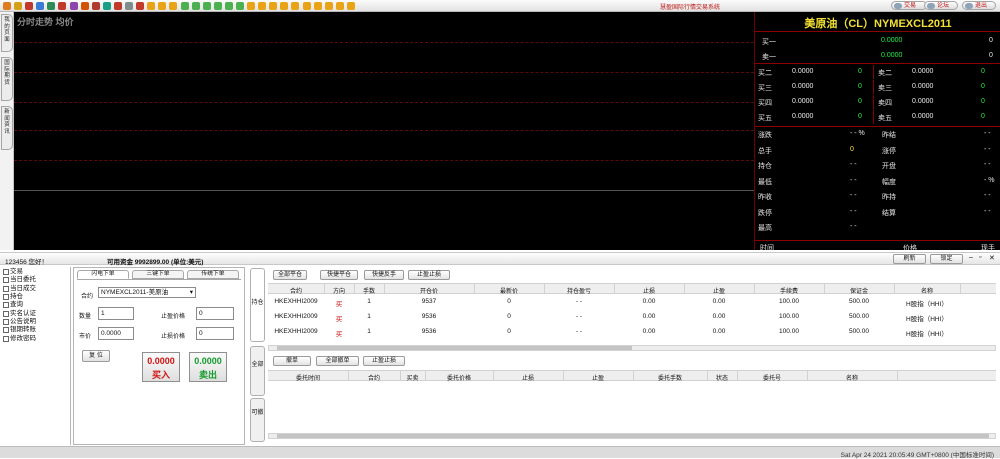 The image size is (1000, 459). I want to click on nav-item: 公告说明, so click(36, 322).